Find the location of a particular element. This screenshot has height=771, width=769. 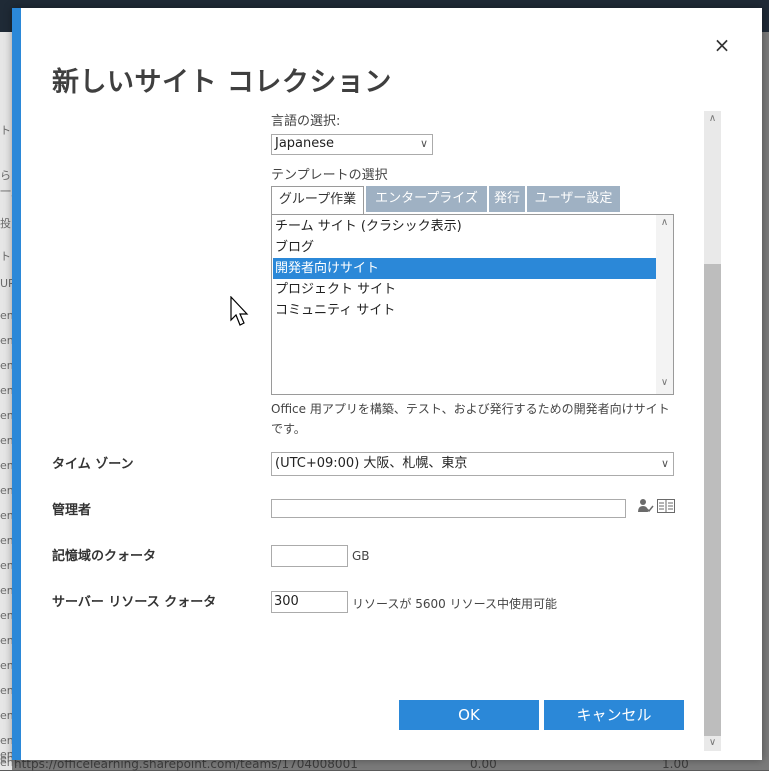

dialog-scrollbar-thumb is located at coordinates (712, 500).